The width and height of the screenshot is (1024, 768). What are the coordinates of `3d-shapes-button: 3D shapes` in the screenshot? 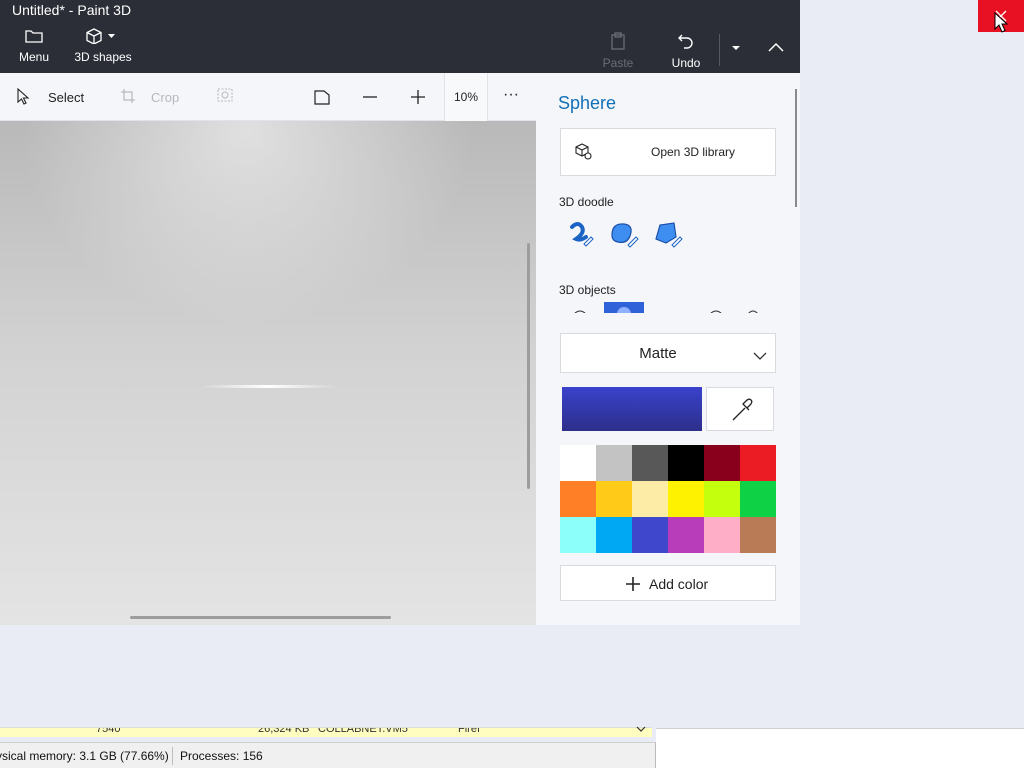 It's located at (103, 46).